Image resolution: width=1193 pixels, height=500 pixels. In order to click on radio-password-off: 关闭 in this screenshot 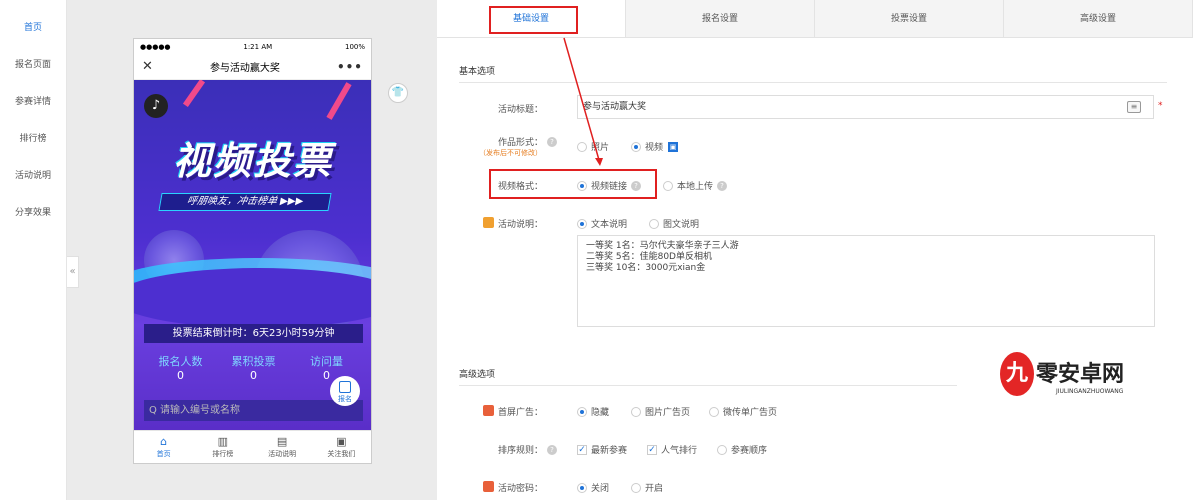, I will do `click(593, 487)`.